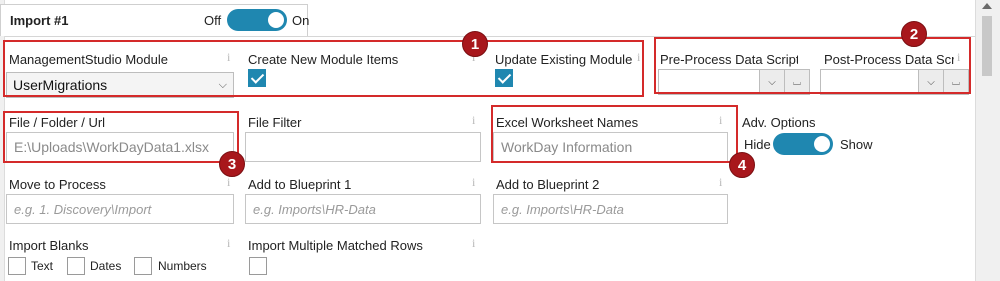 This screenshot has height=281, width=1000. Describe the element at coordinates (300, 184) in the screenshot. I see `blueprint1-label: Add to Blueprint 1` at that location.